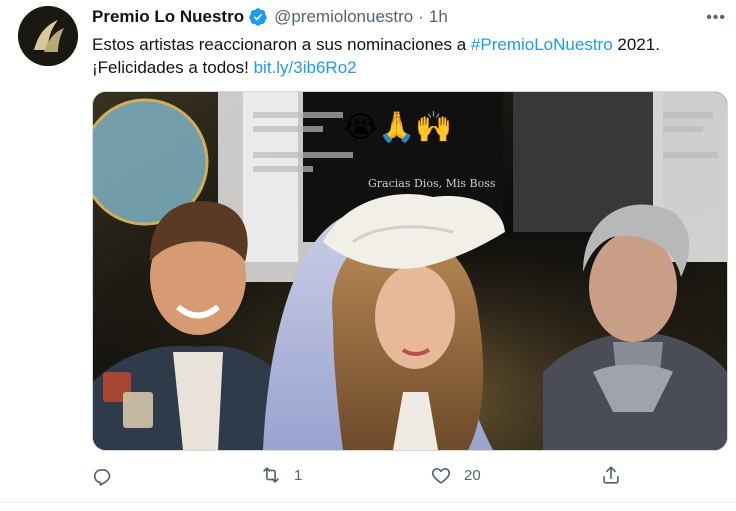 Image resolution: width=736 pixels, height=511 pixels. Describe the element at coordinates (258, 17) in the screenshot. I see `verified-badge-icon` at that location.